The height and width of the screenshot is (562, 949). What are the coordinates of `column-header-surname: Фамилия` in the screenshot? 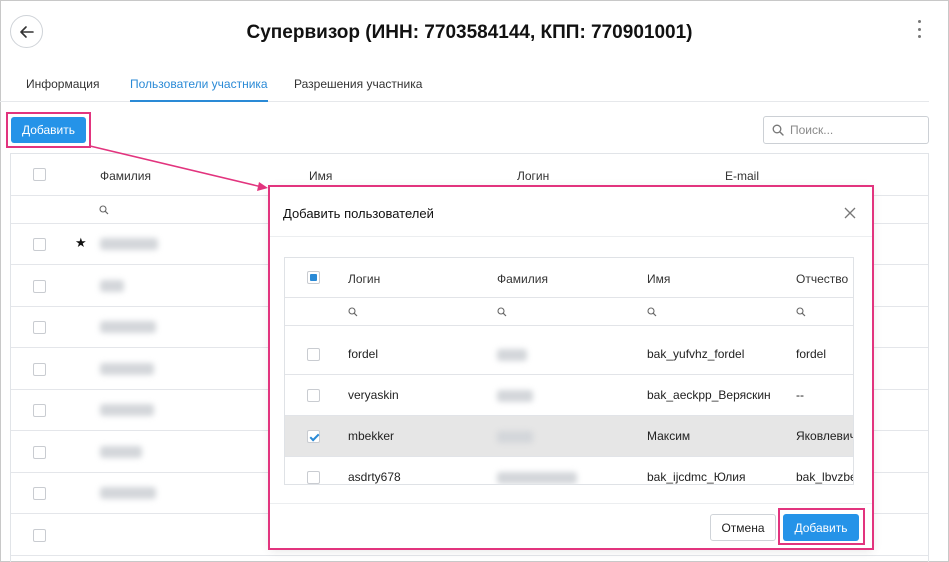 It's located at (125, 176).